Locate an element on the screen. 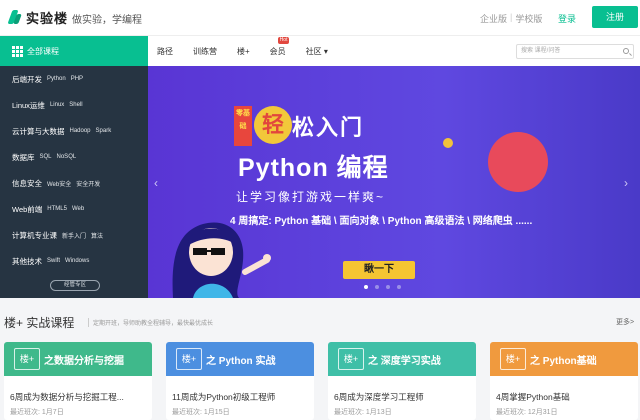 The image size is (640, 420). card-header: 楼+ 之 Python 实战 is located at coordinates (240, 359).